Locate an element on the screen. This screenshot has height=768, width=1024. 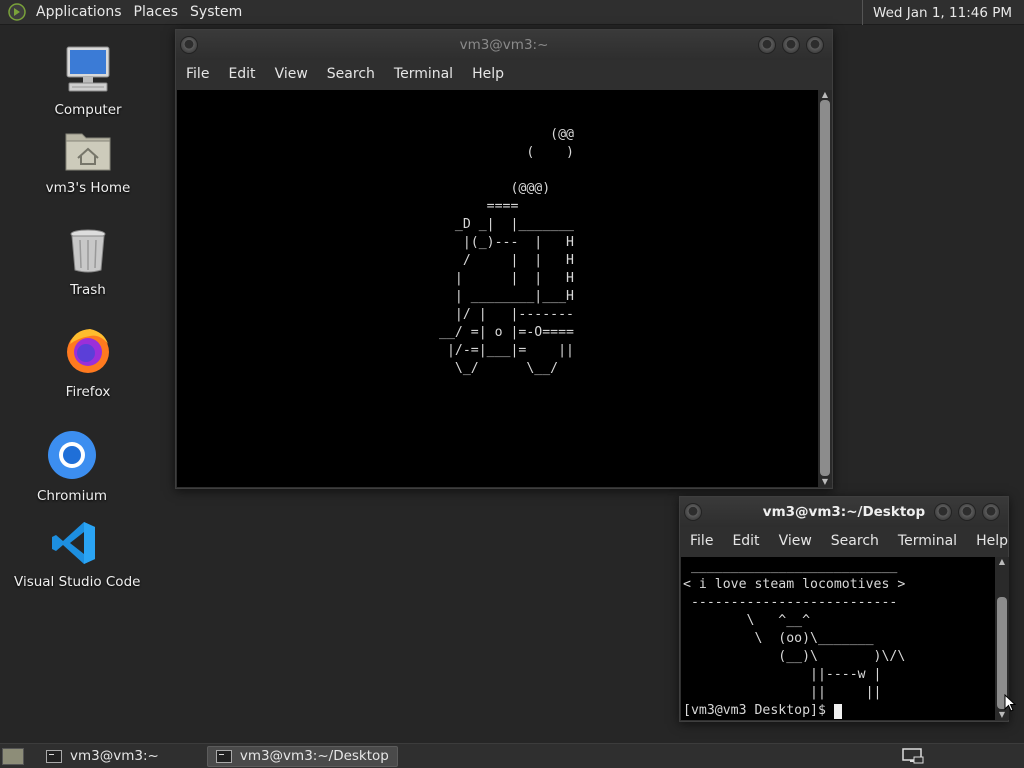
desktop-icon-home: vm3's Home is located at coordinates (88, 162).